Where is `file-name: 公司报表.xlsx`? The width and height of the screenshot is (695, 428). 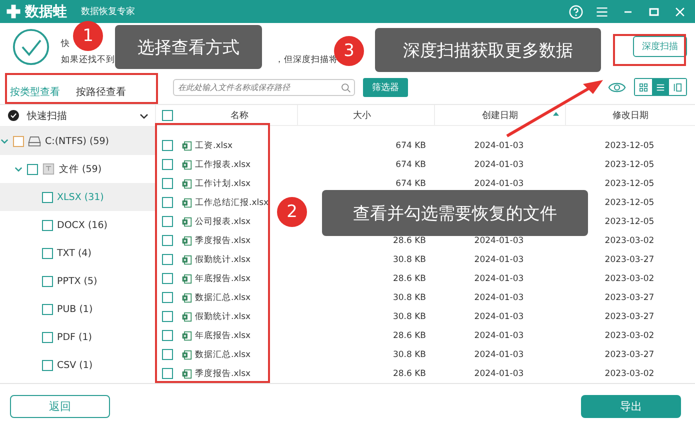 file-name: 公司报表.xlsx is located at coordinates (223, 222).